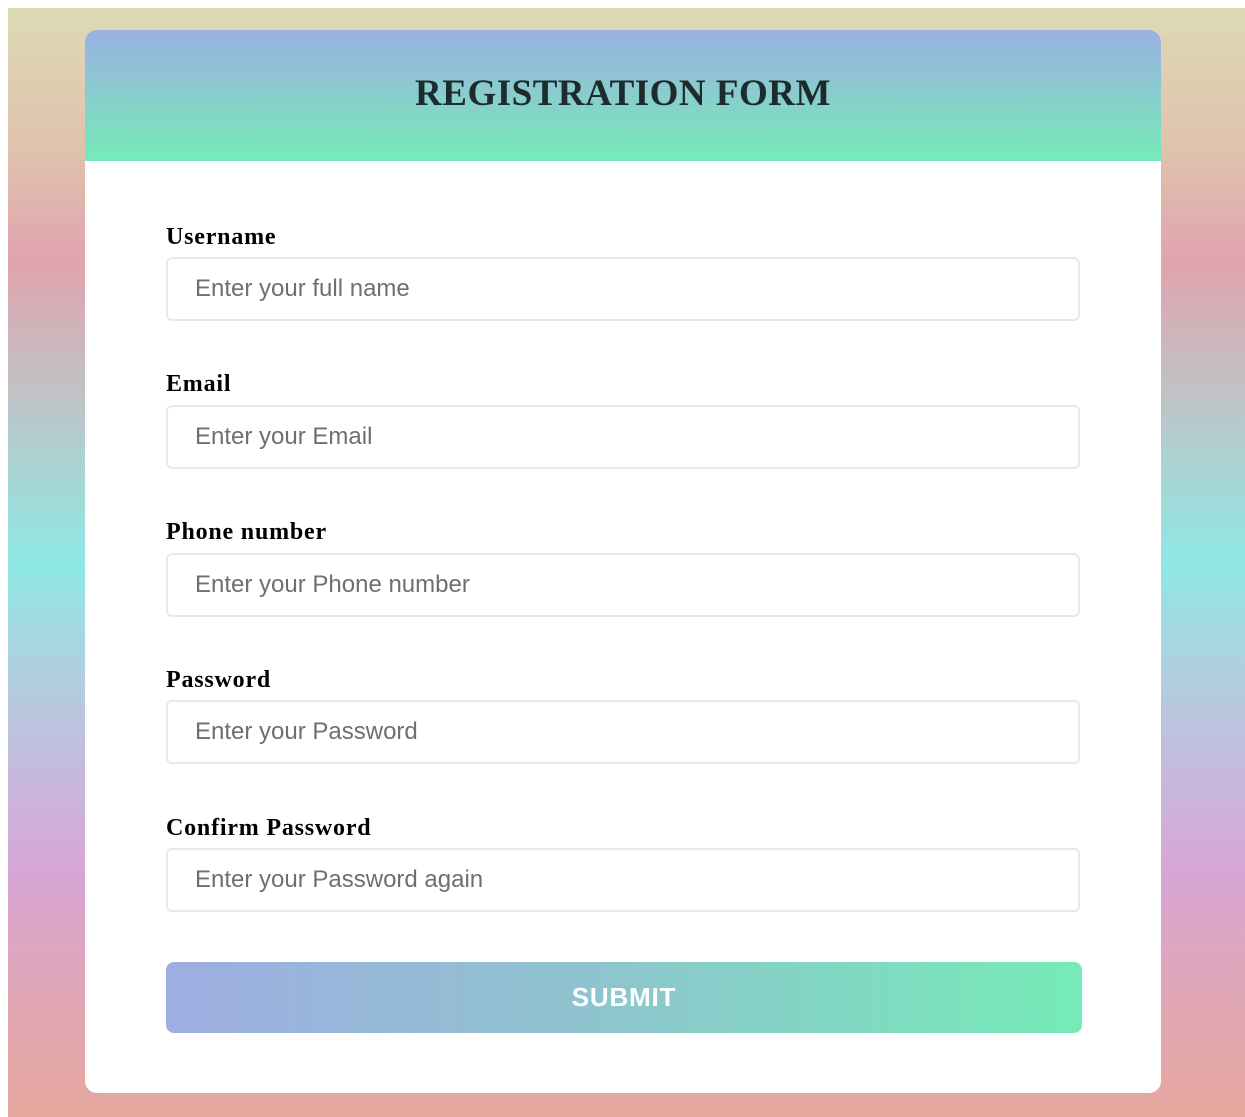  What do you see at coordinates (623, 585) in the screenshot?
I see `phone-number-input` at bounding box center [623, 585].